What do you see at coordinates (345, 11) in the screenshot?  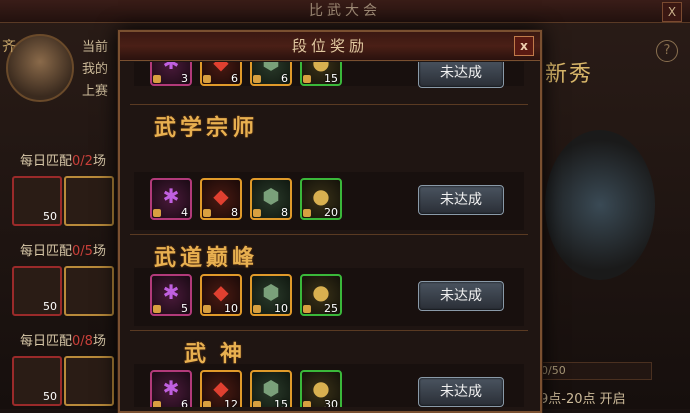 I see `window-title: 比武大会` at bounding box center [345, 11].